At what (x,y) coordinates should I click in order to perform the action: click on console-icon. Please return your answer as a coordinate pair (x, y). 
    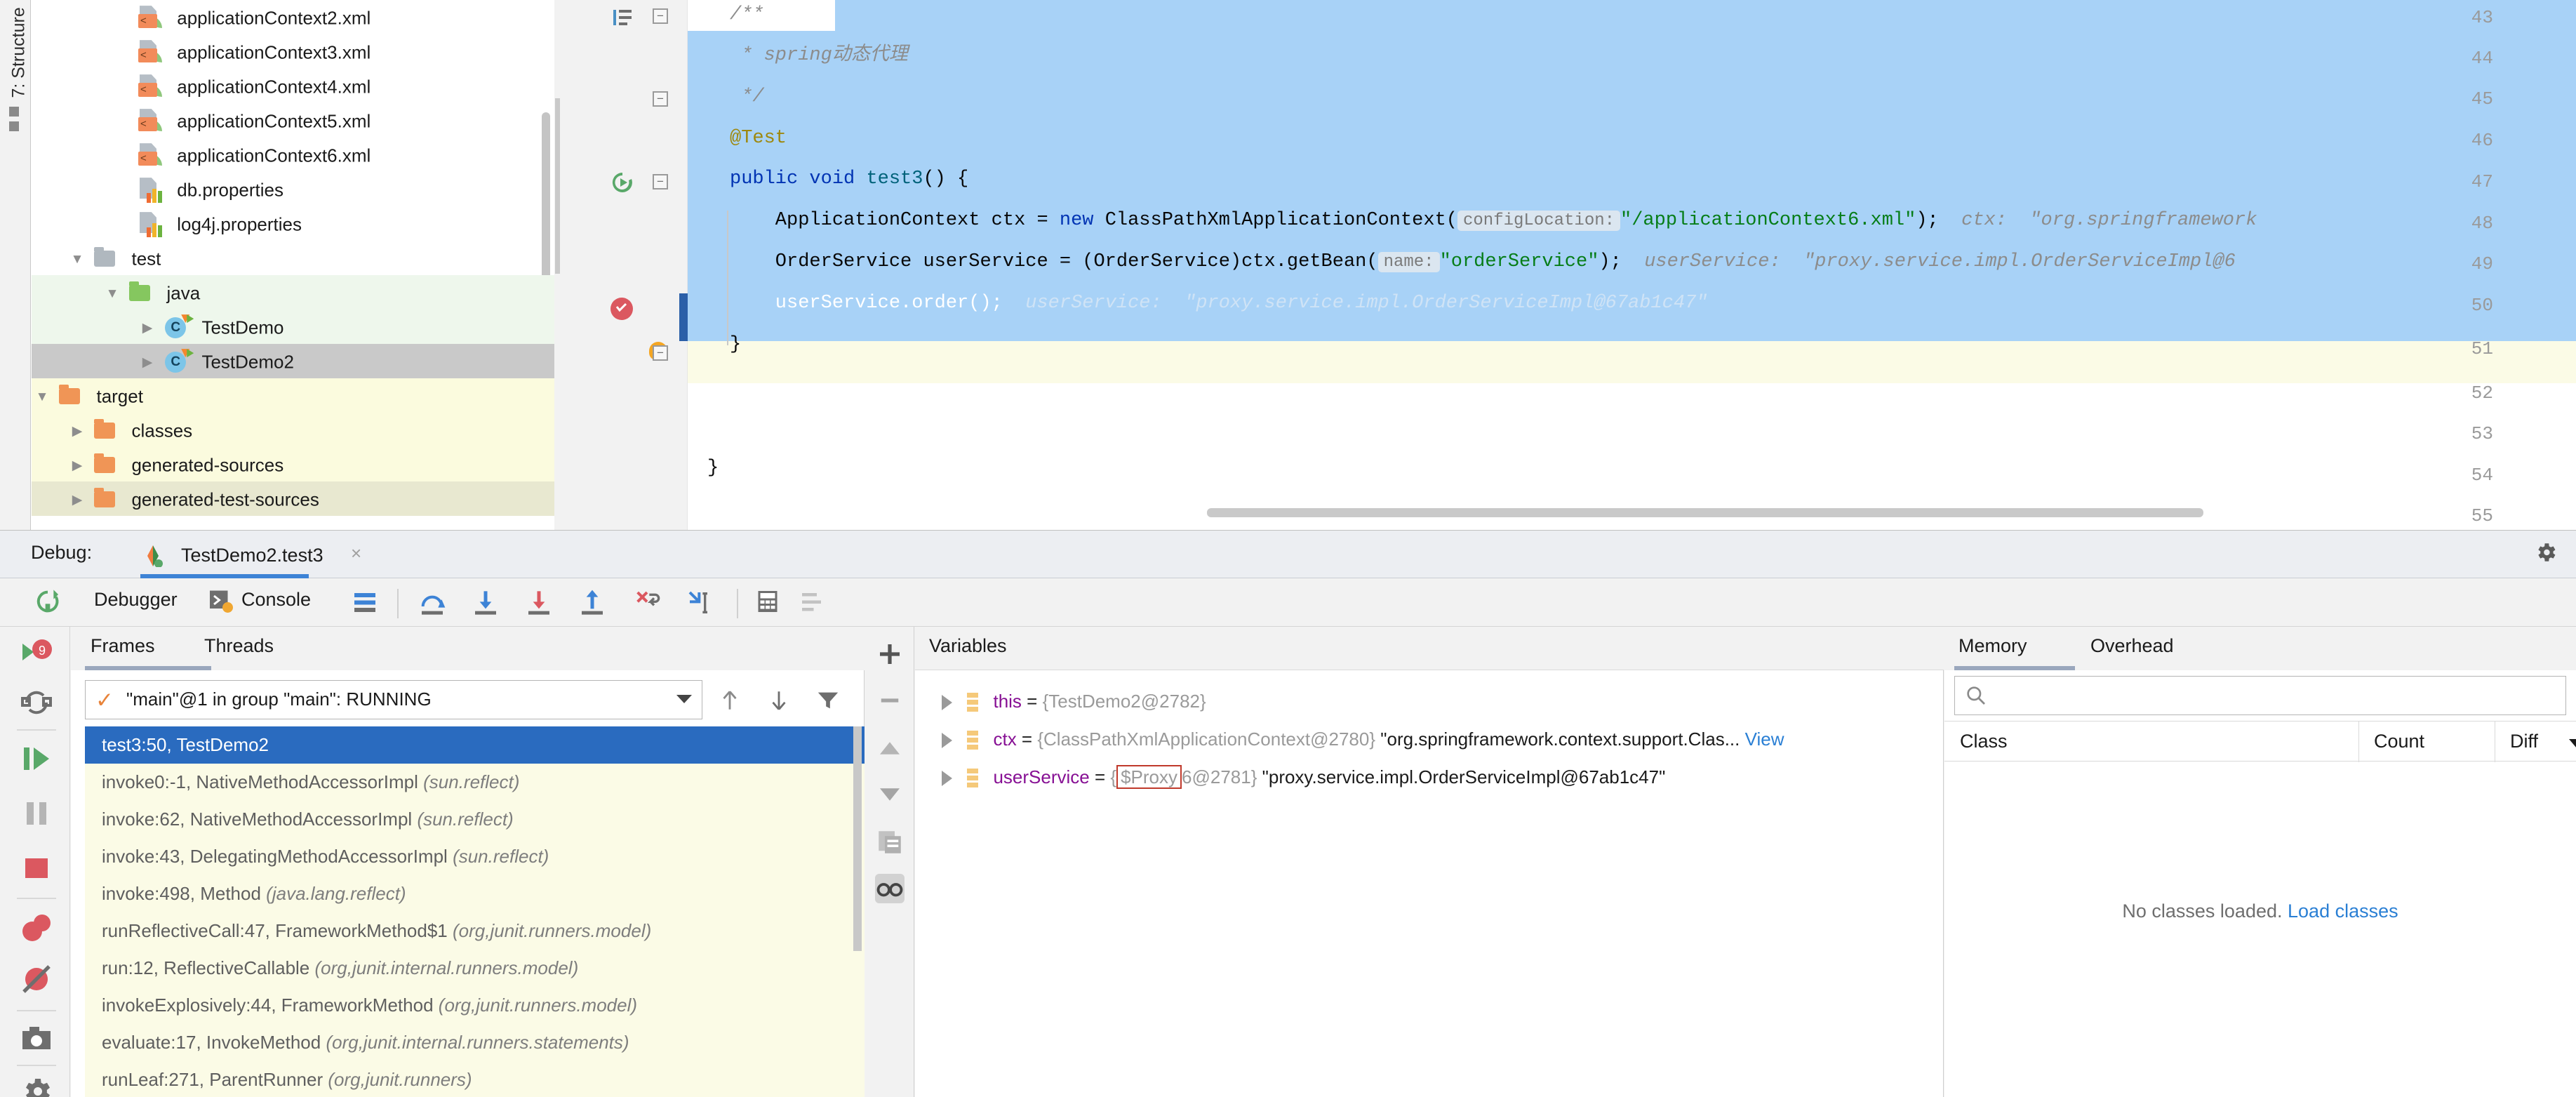
    Looking at the image, I should click on (220, 602).